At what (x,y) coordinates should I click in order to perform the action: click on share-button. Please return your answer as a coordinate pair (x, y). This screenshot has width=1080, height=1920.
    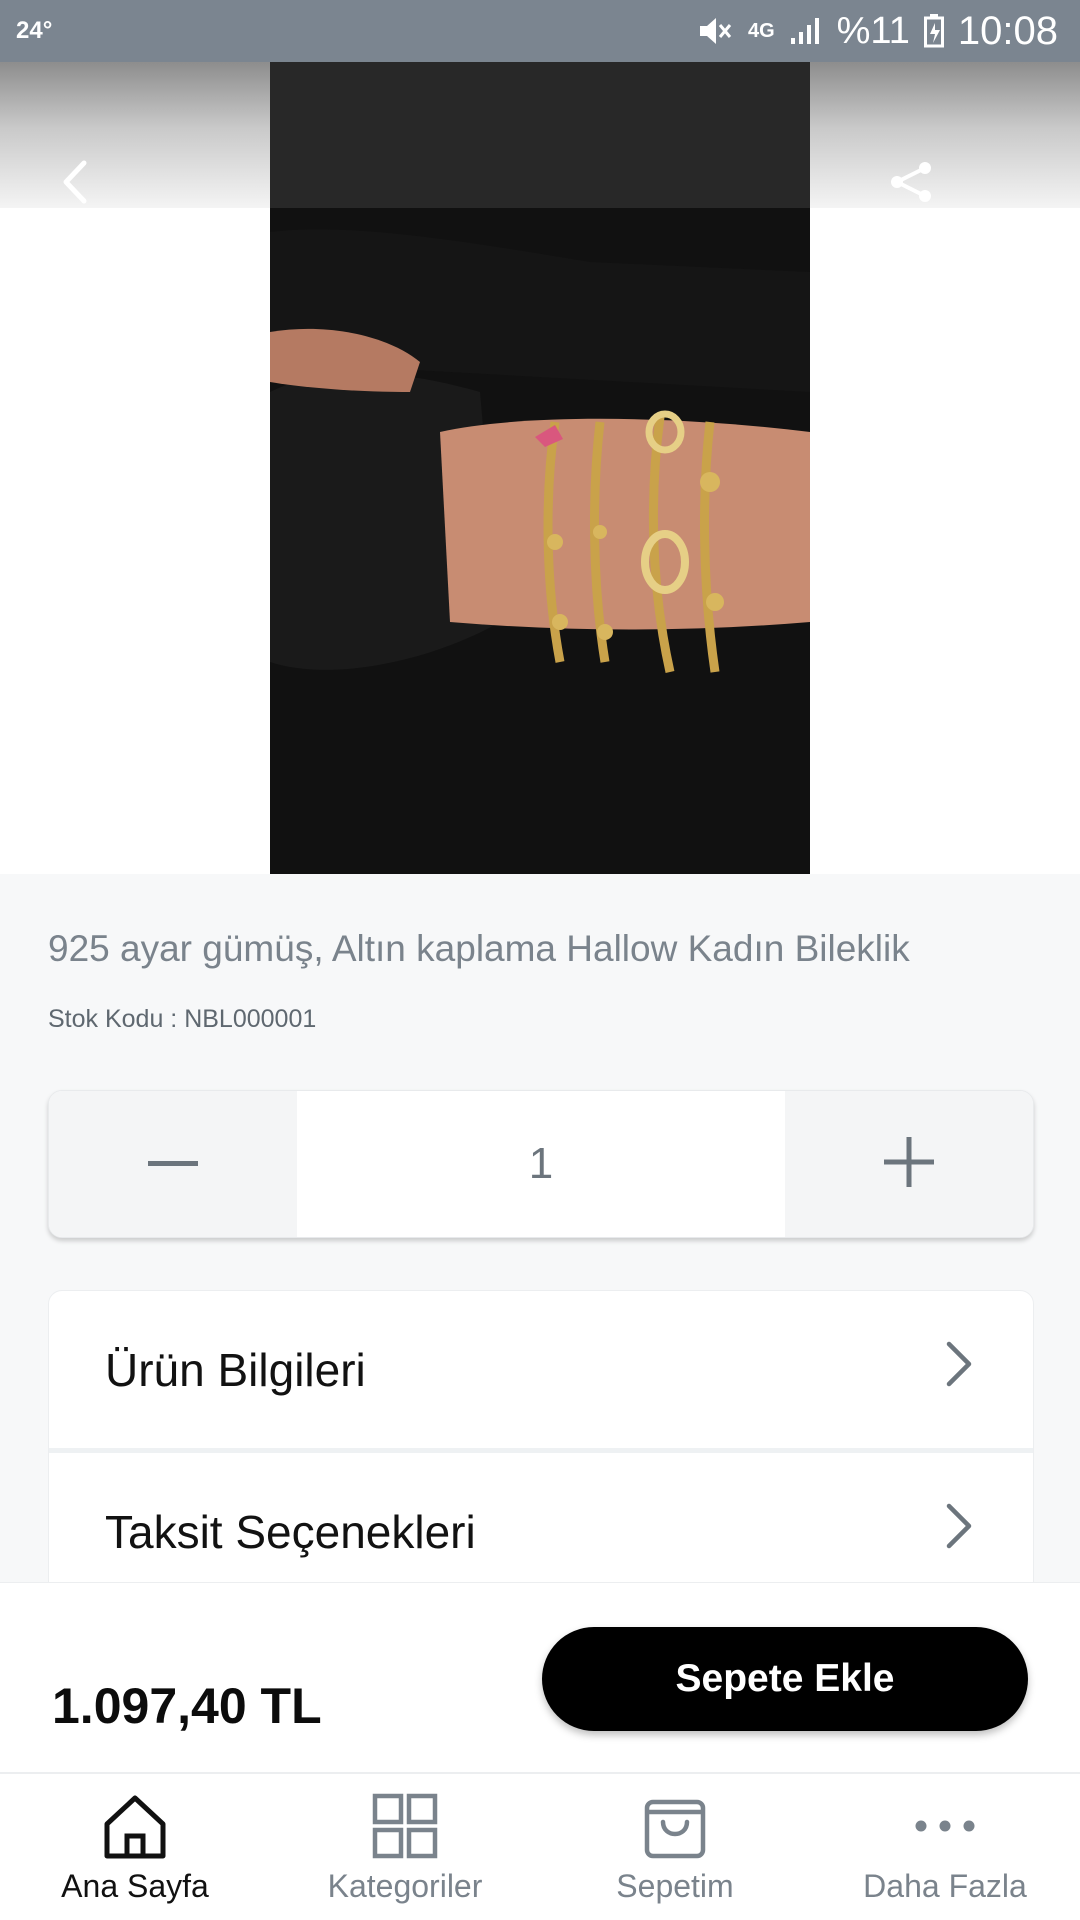
    Looking at the image, I should click on (911, 184).